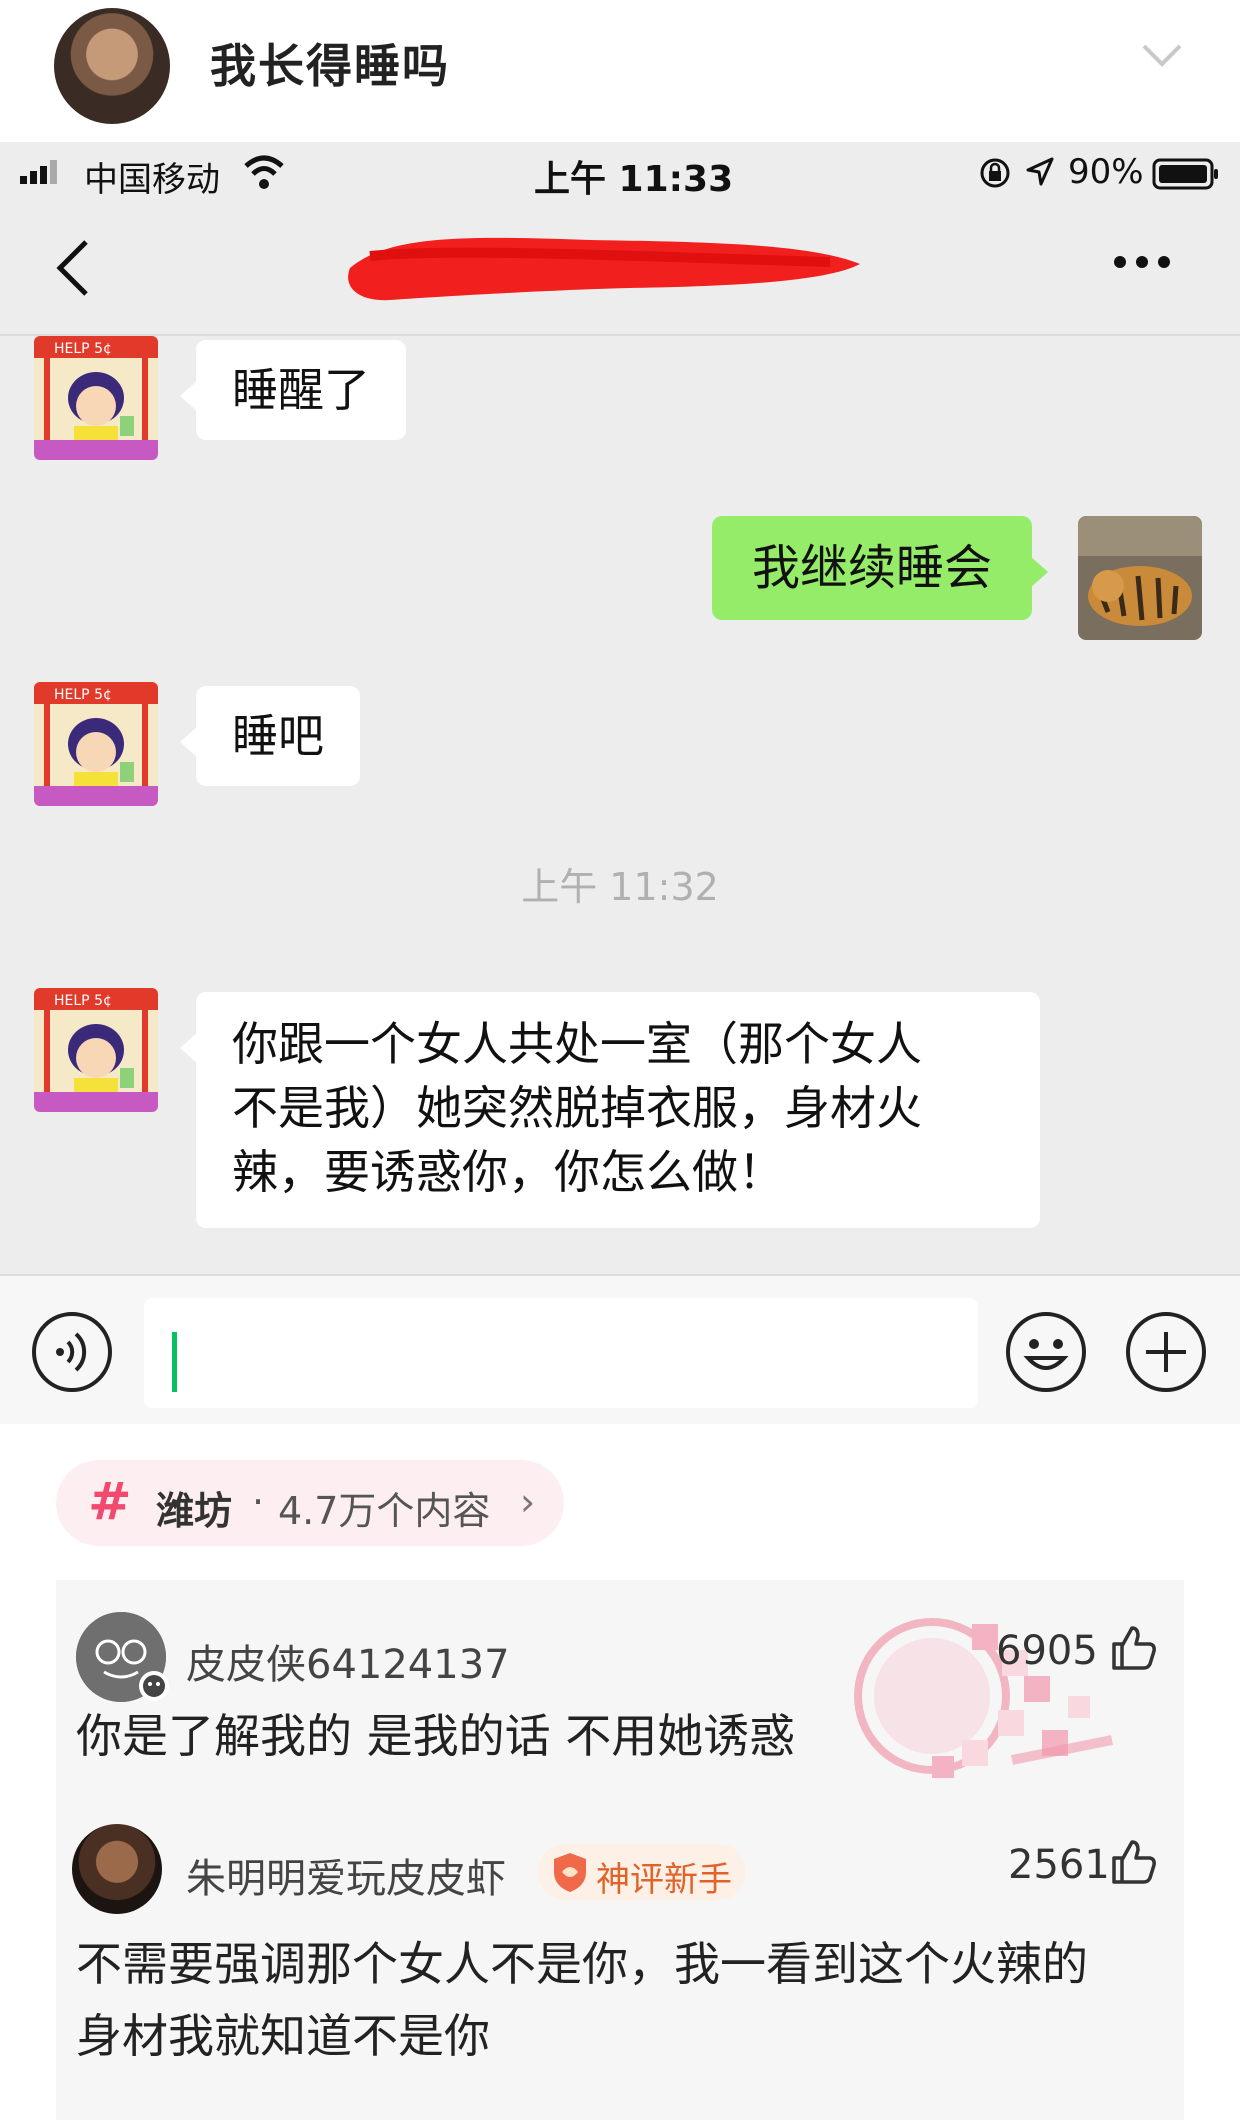 The image size is (1240, 2128). I want to click on chat-nav-bar, so click(620, 271).